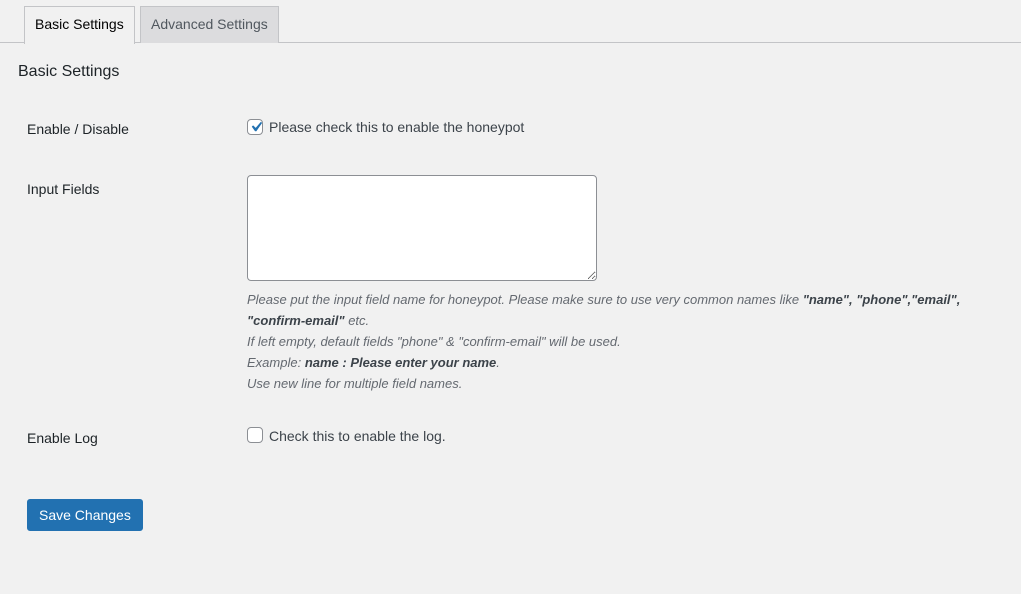  I want to click on enable-honeypot-label: Please check this to enable the honeypot, so click(397, 127).